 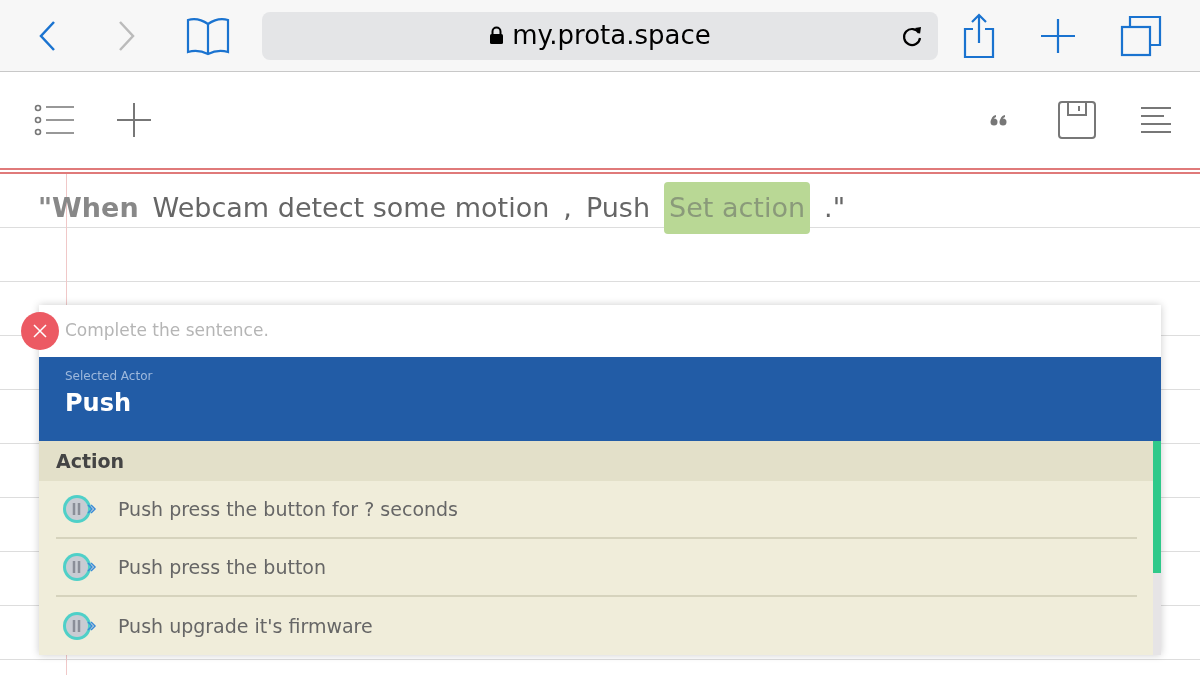 I want to click on add-icon, so click(x=134, y=120).